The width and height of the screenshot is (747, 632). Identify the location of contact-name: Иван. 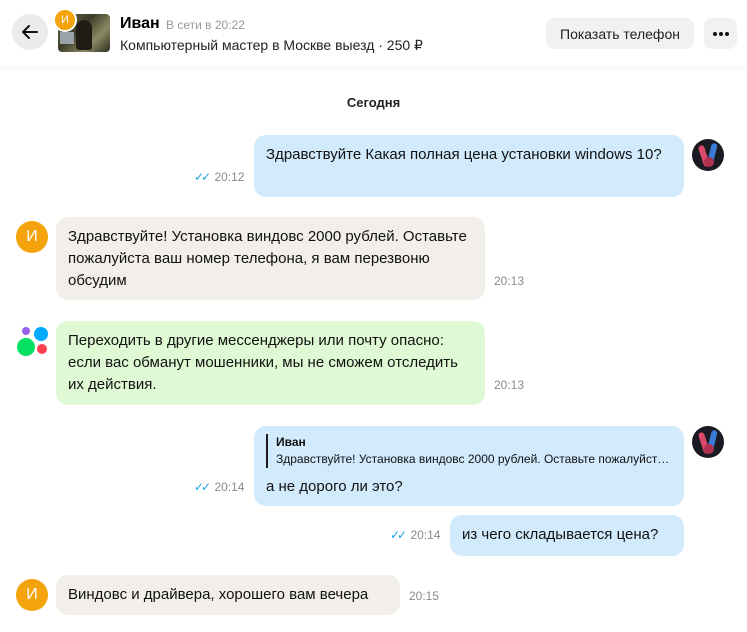
(140, 24).